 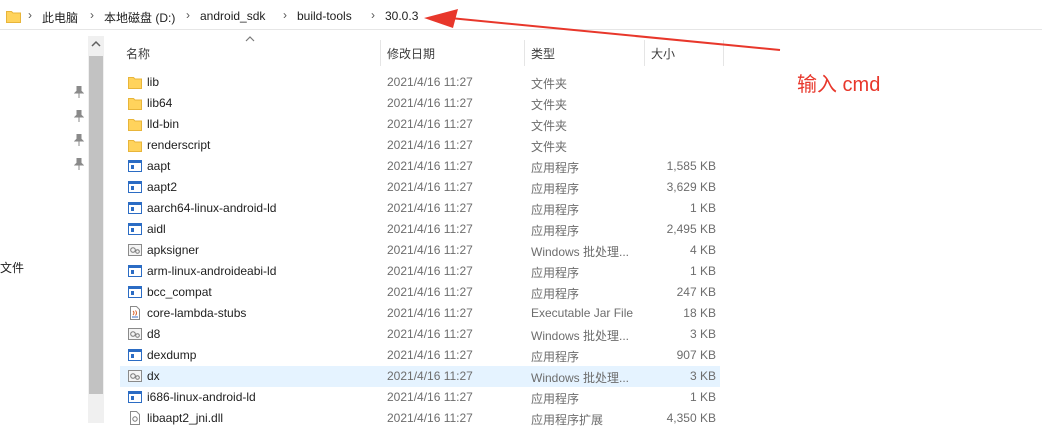 What do you see at coordinates (172, 355) in the screenshot?
I see `file-name: dexdump` at bounding box center [172, 355].